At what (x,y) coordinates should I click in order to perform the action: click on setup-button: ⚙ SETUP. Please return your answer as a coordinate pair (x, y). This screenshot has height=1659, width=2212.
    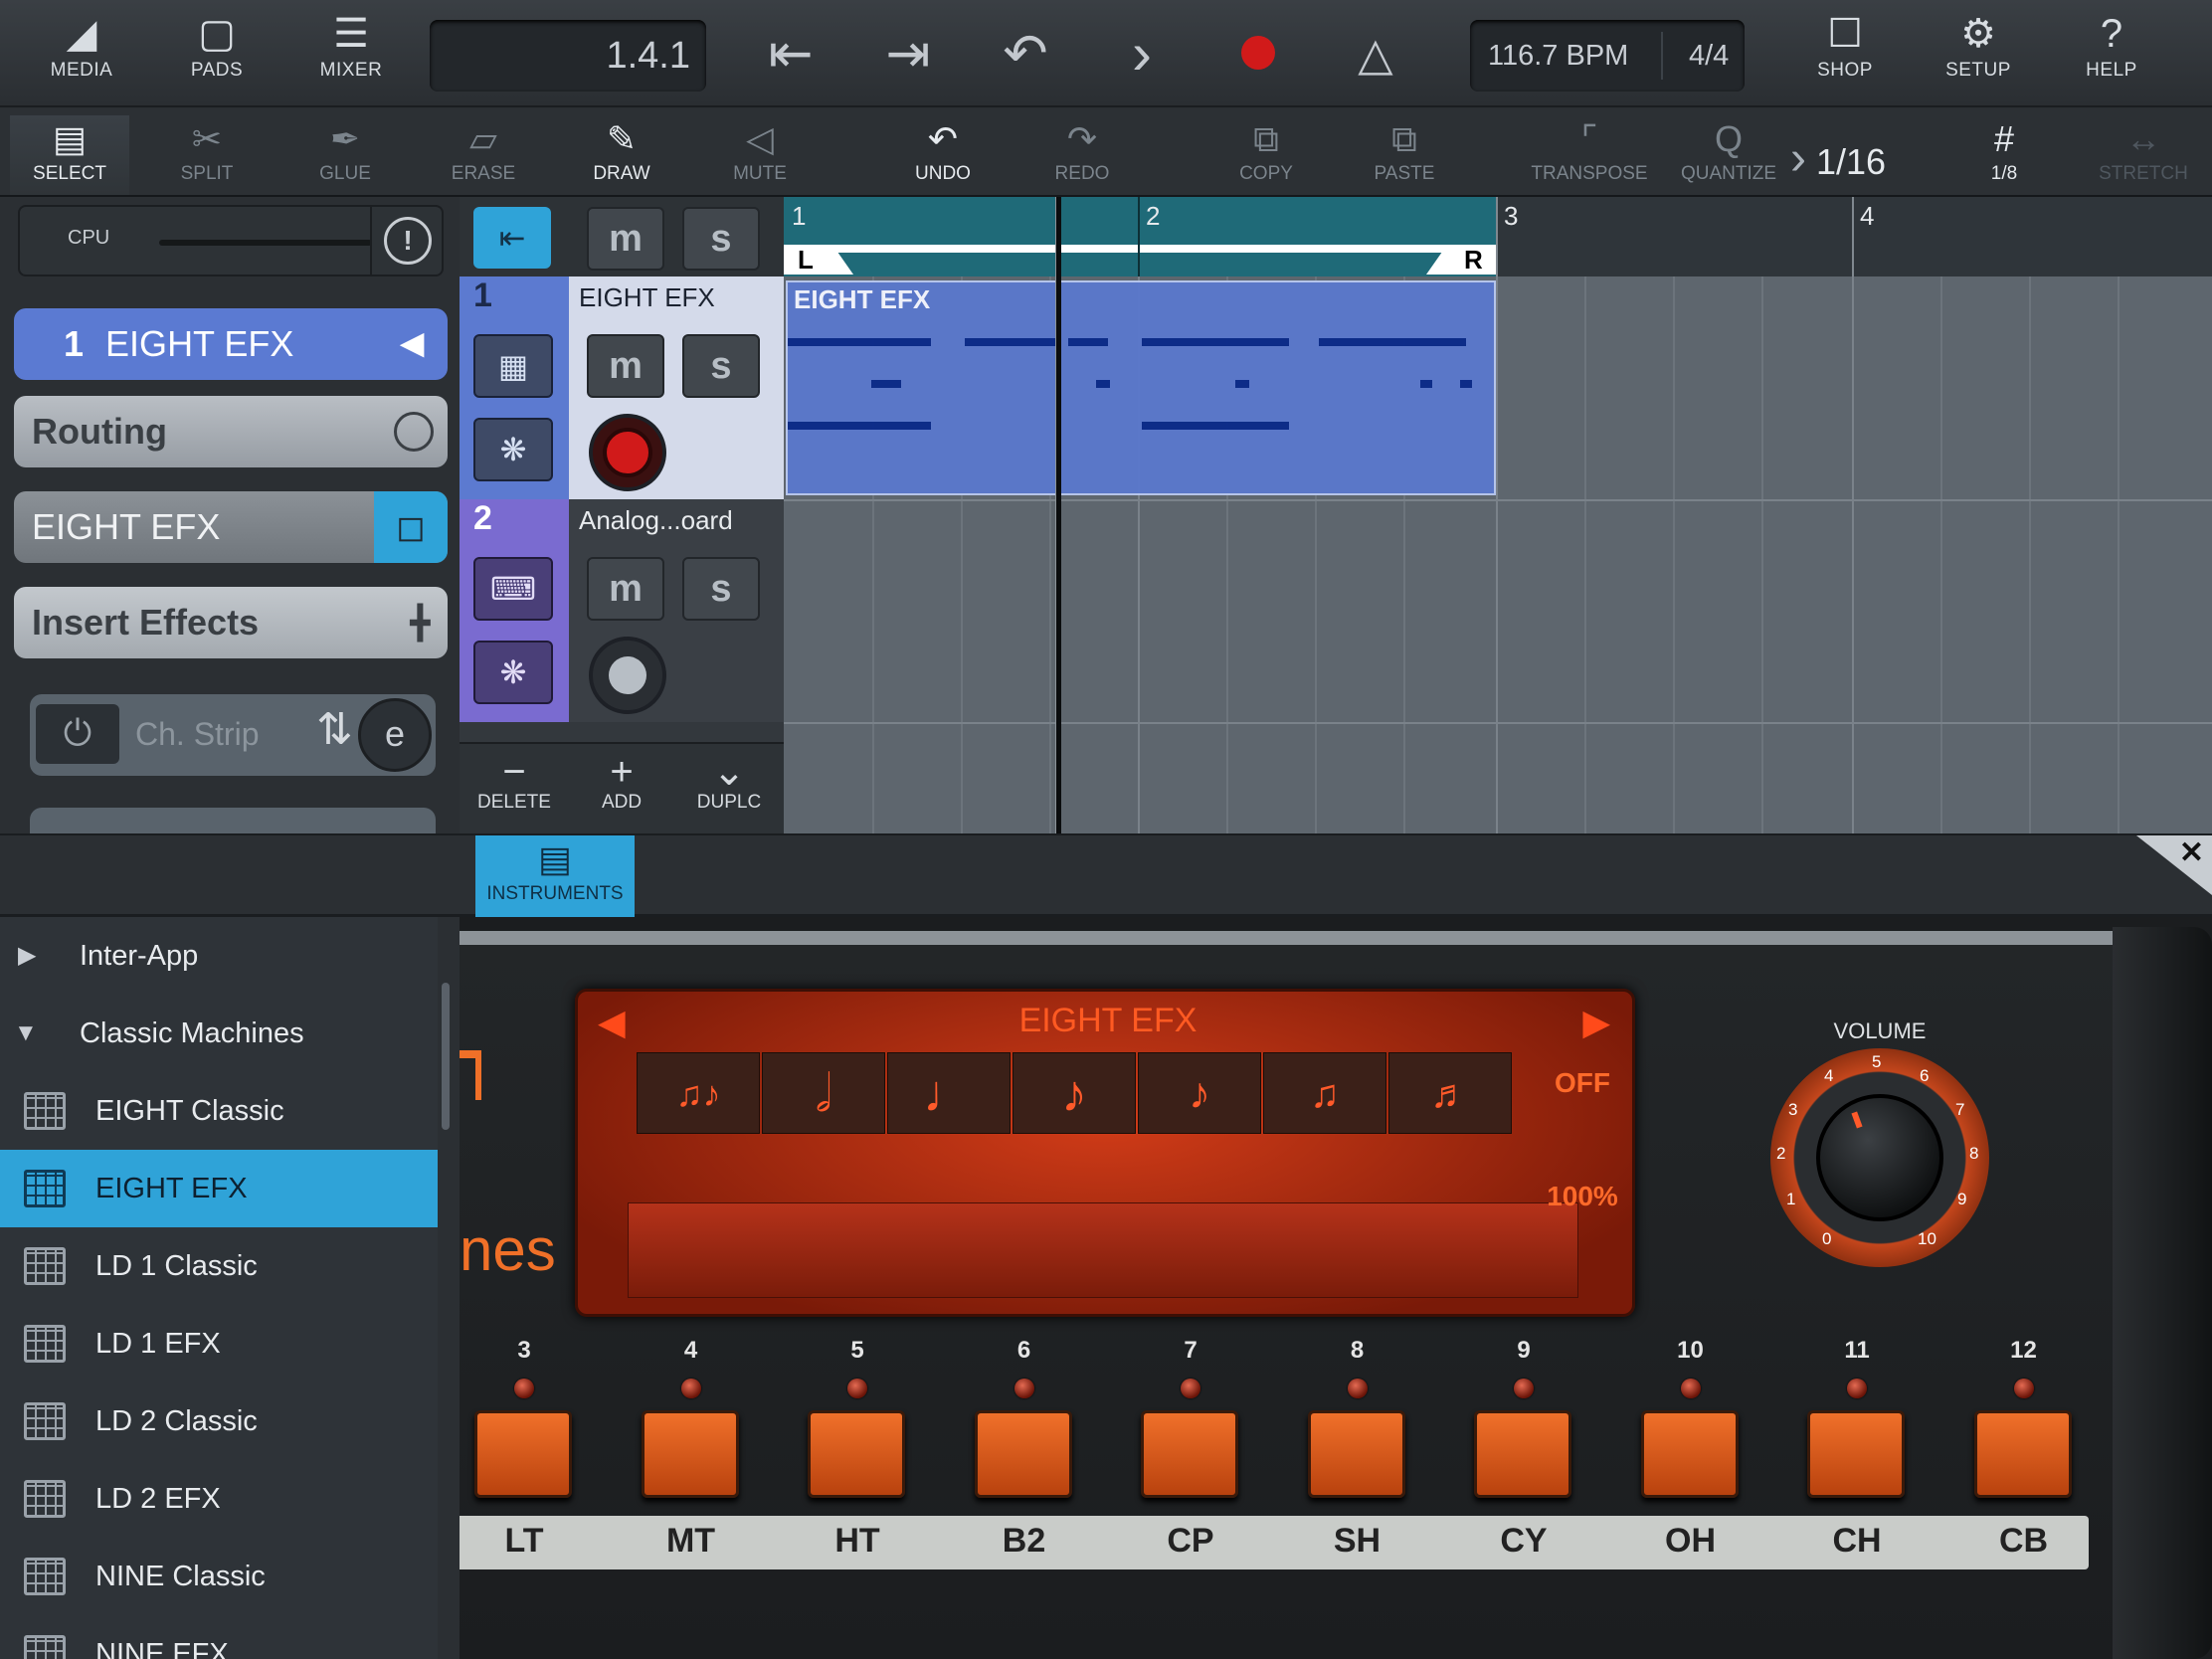
    Looking at the image, I should click on (1978, 53).